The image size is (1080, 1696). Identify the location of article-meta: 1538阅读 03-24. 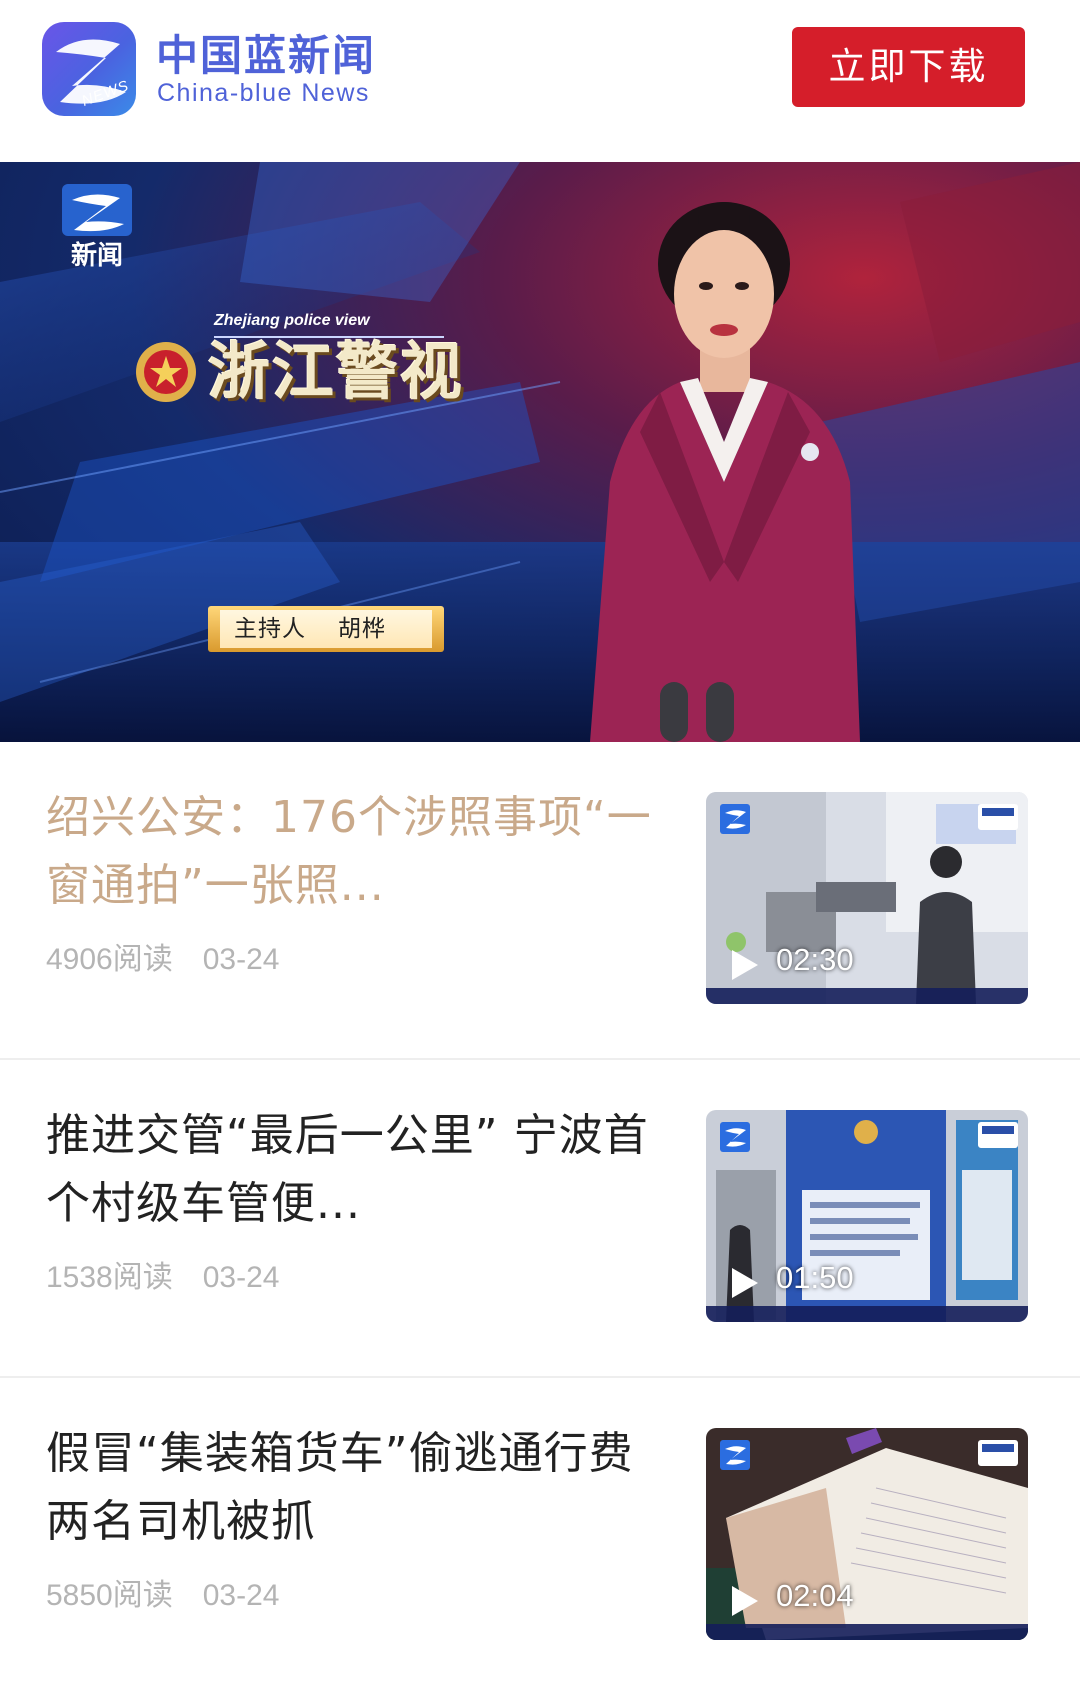
(162, 1274).